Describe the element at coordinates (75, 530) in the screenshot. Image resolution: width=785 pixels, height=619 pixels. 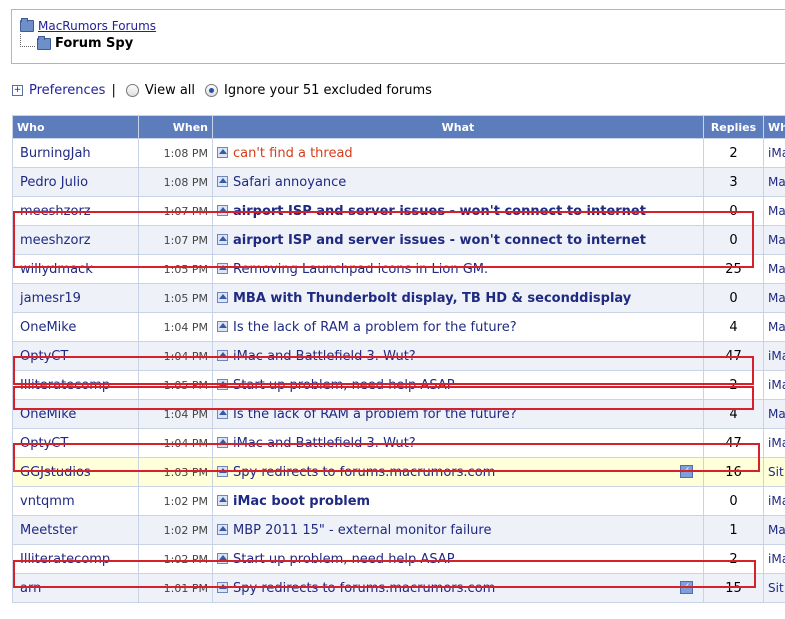
I see `row-user-link: Meetster` at that location.